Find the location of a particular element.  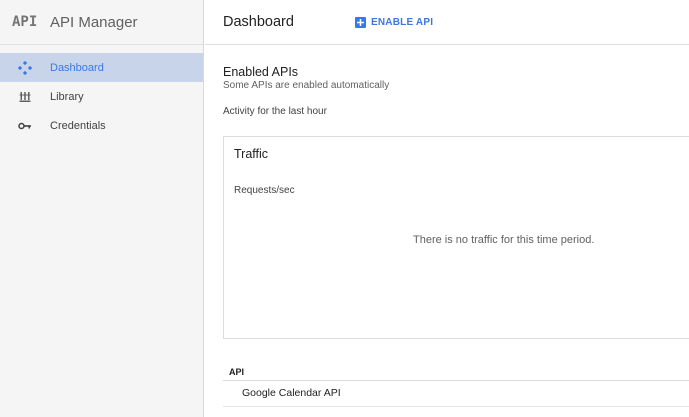

key-icon is located at coordinates (25, 126).